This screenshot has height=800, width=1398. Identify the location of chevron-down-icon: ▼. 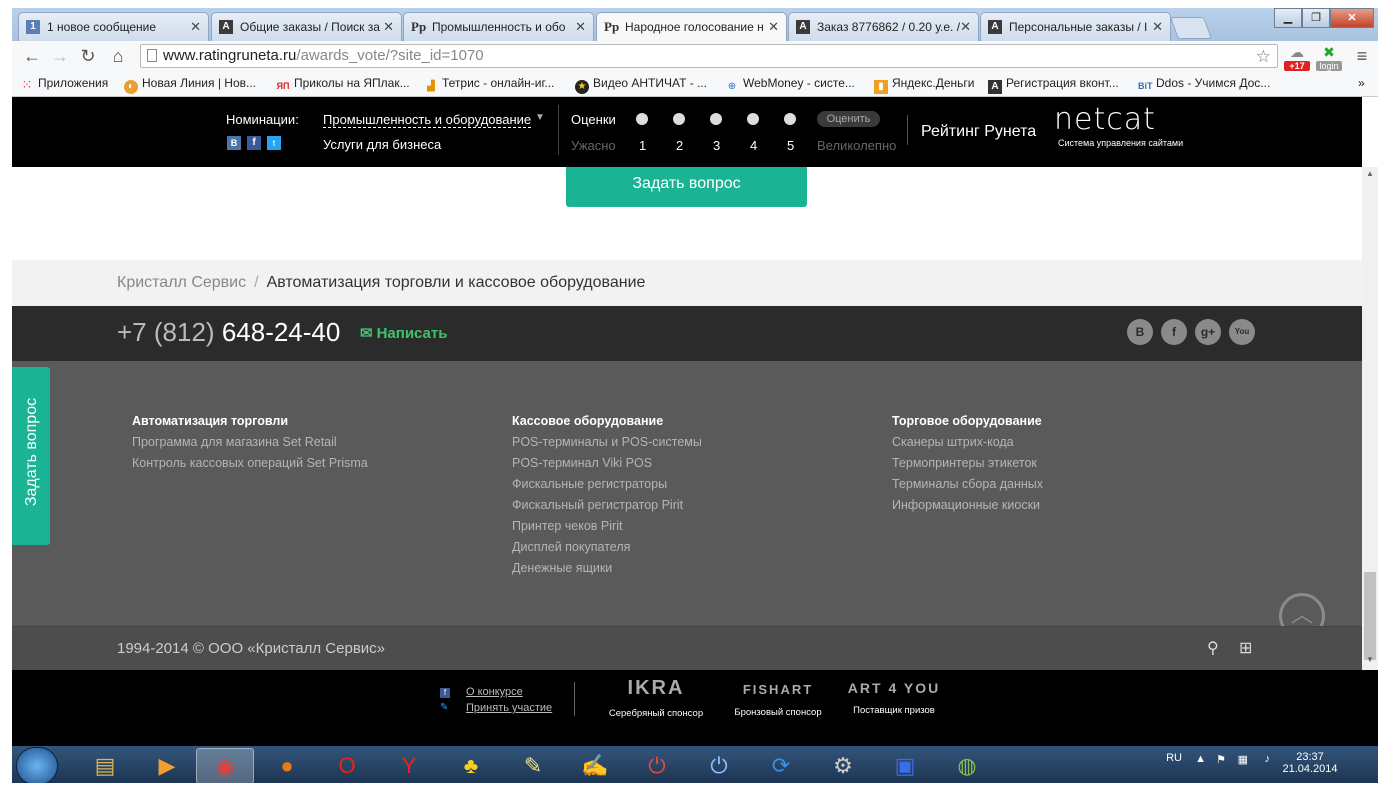
(540, 117).